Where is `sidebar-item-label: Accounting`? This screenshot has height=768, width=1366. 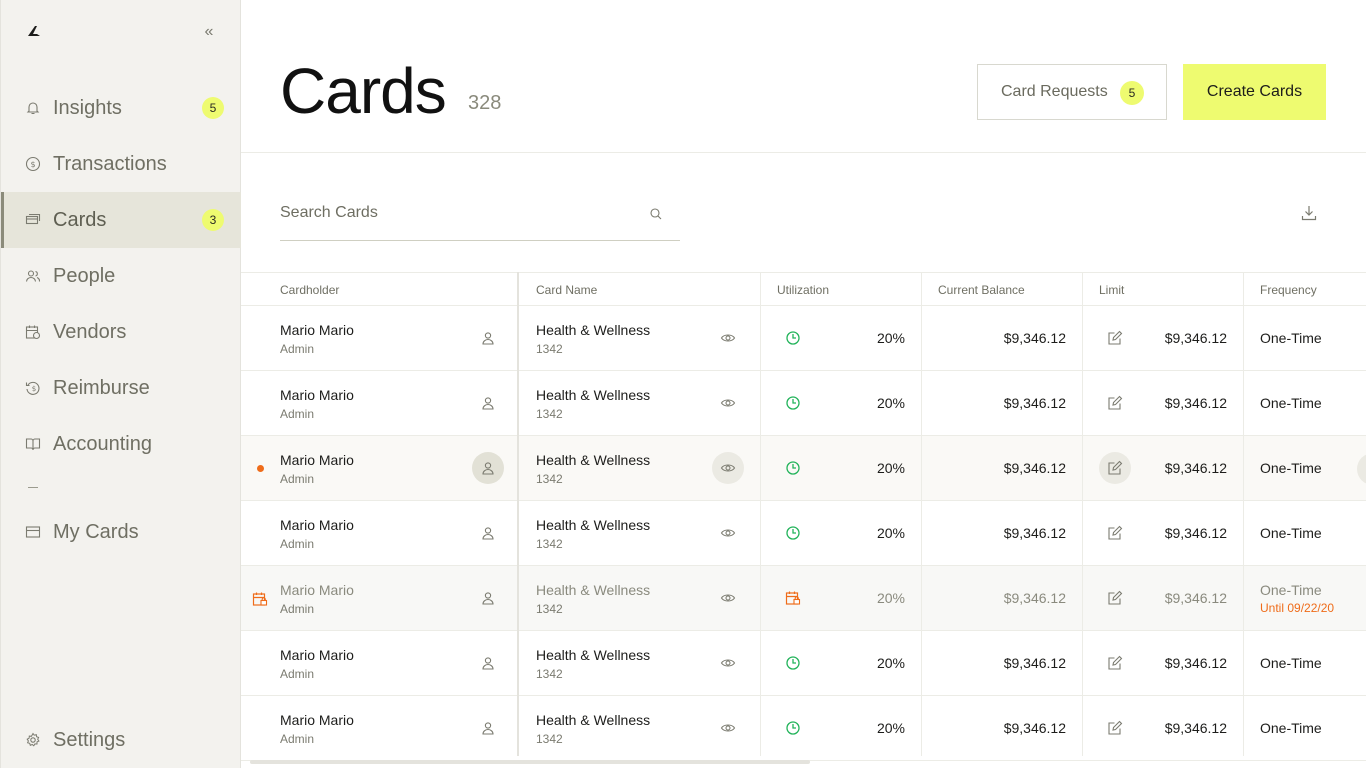 sidebar-item-label: Accounting is located at coordinates (102, 443).